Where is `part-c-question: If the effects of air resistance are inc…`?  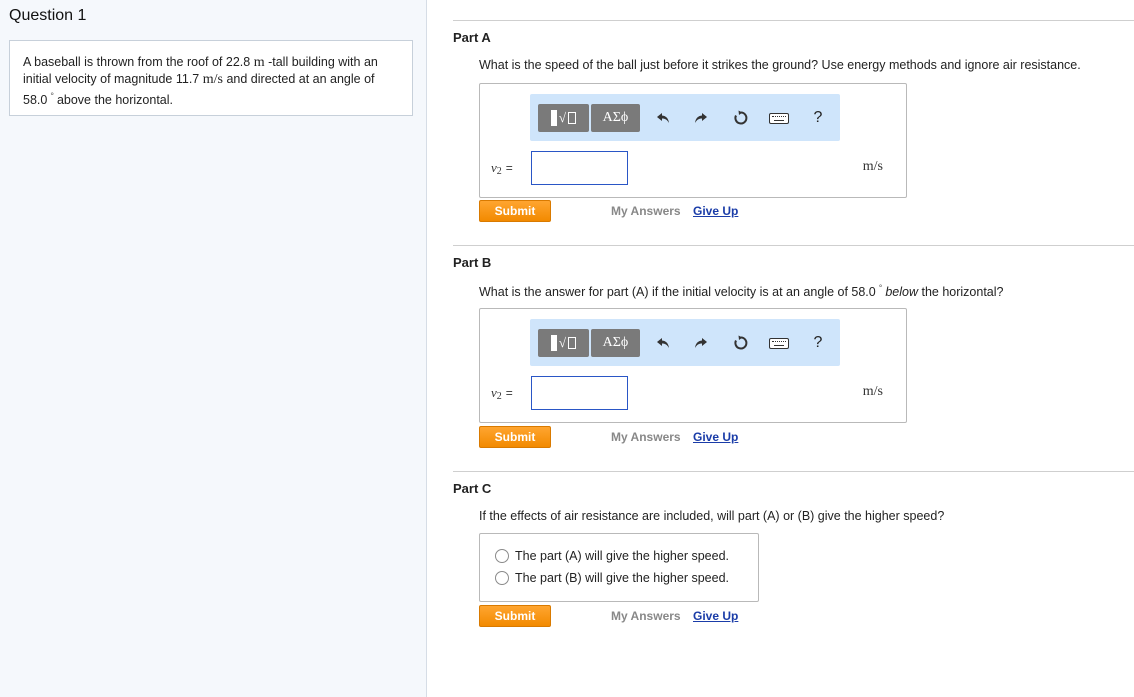
part-c-question: If the effects of air resistance are inc… is located at coordinates (712, 516).